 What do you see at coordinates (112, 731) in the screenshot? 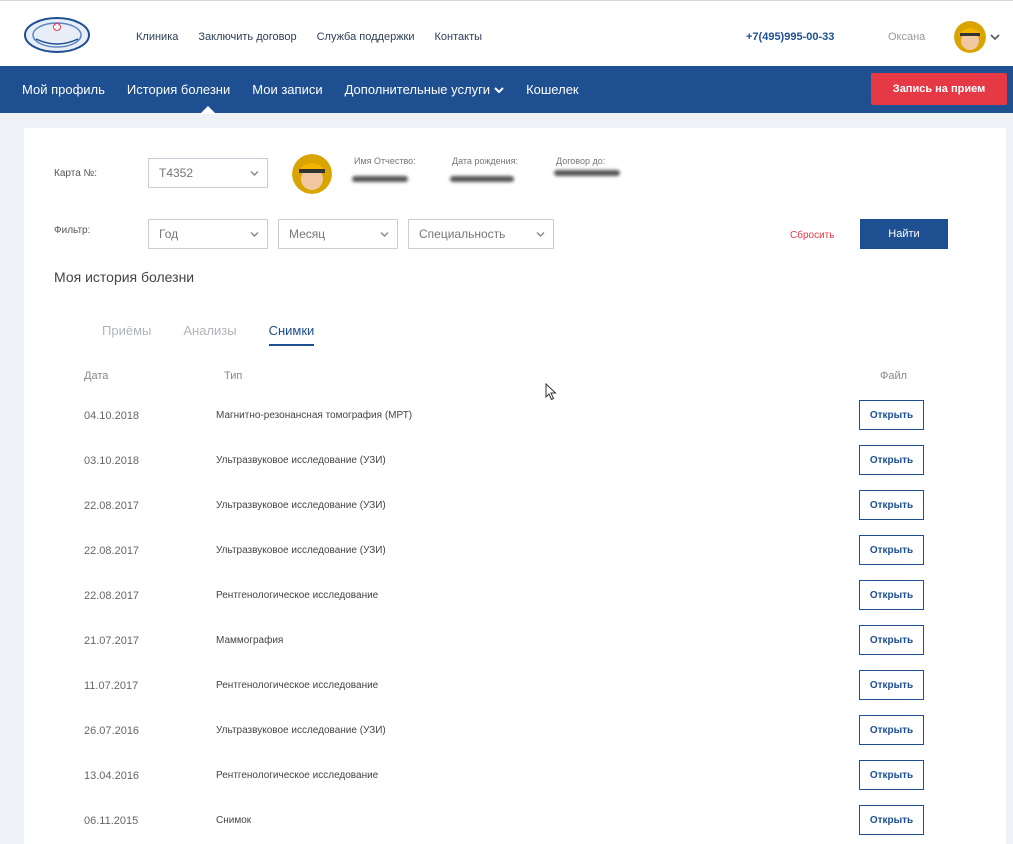
I see `row-date: 26.07.2016` at bounding box center [112, 731].